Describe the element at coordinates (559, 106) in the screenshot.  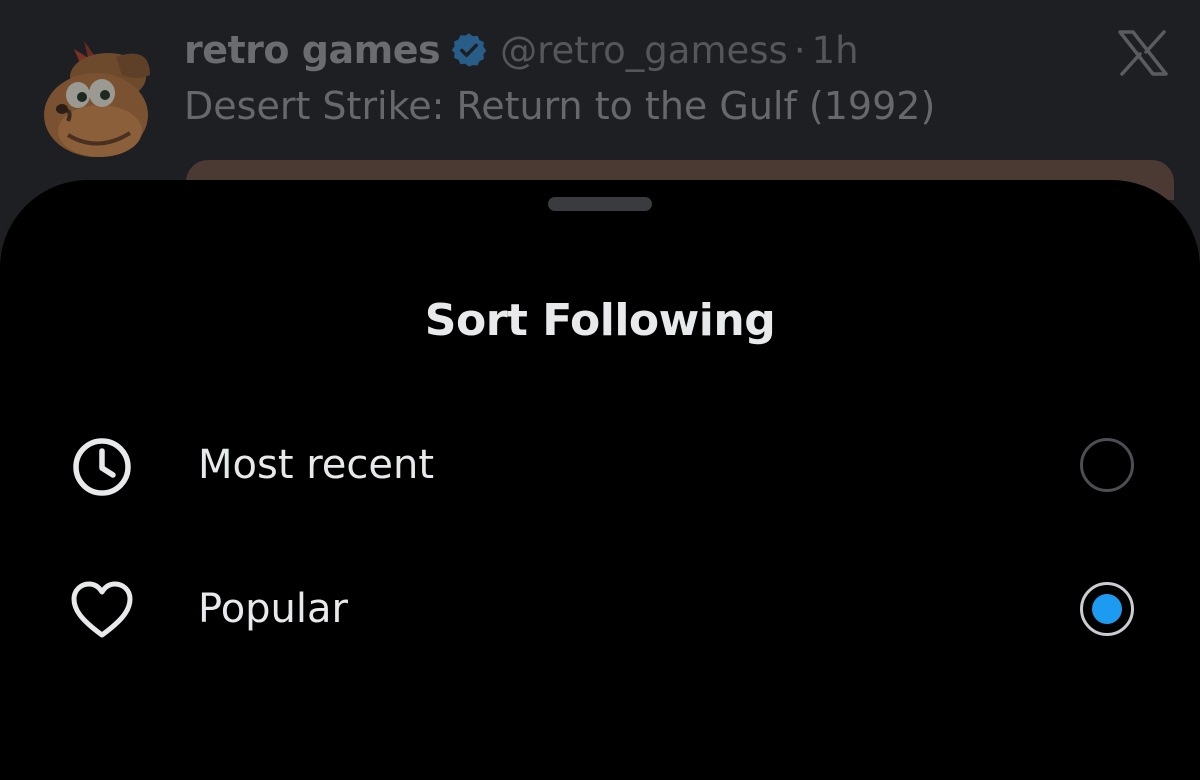
I see `tweet-text: Desert Strike: Return to the Gulf (1992)` at that location.